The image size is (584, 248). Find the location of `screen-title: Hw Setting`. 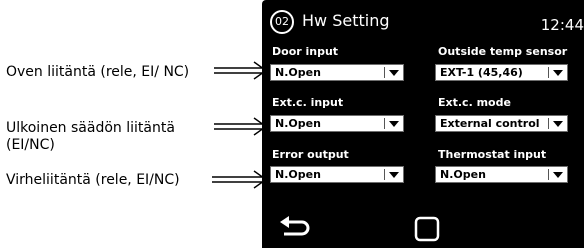

screen-title: Hw Setting is located at coordinates (346, 20).